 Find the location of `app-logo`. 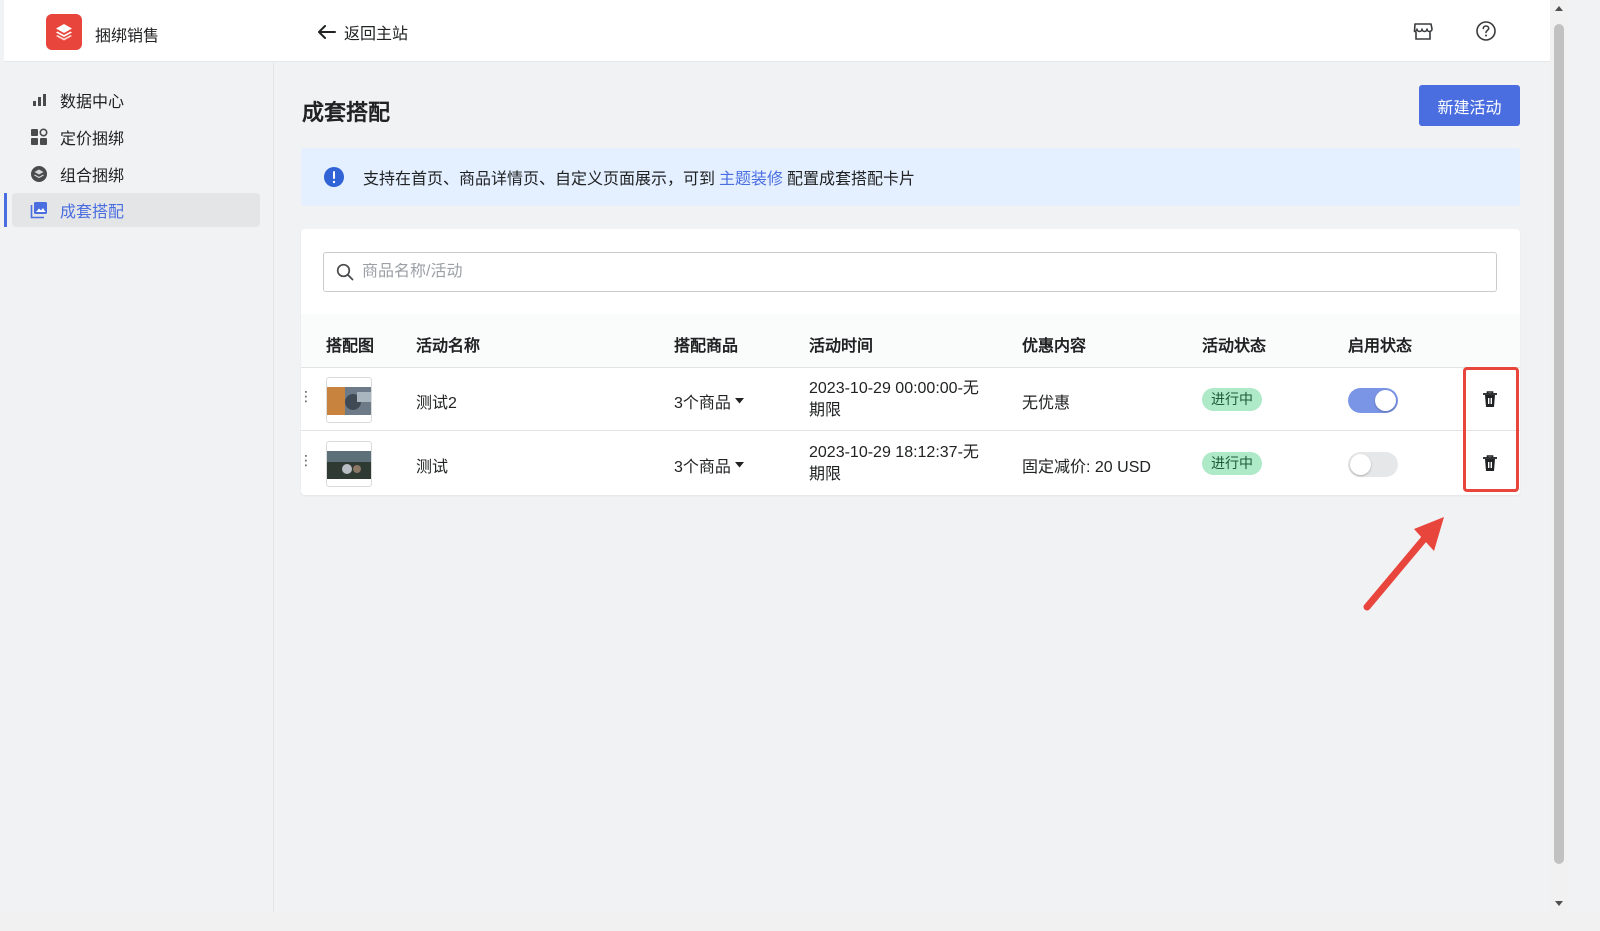

app-logo is located at coordinates (64, 32).